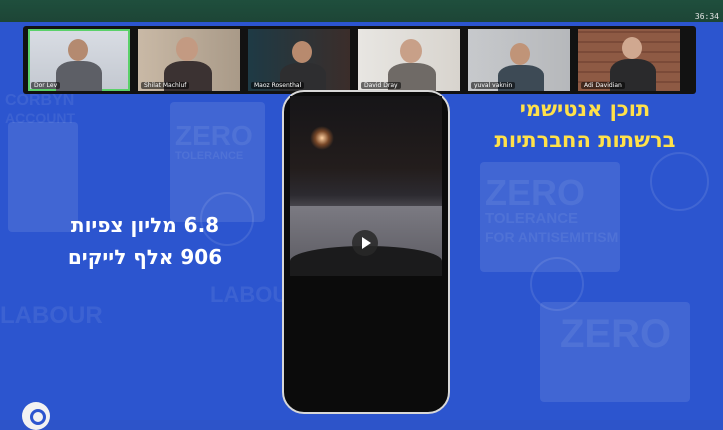  What do you see at coordinates (165, 85) in the screenshot?
I see `participant-name: Shilat Machluf` at bounding box center [165, 85].